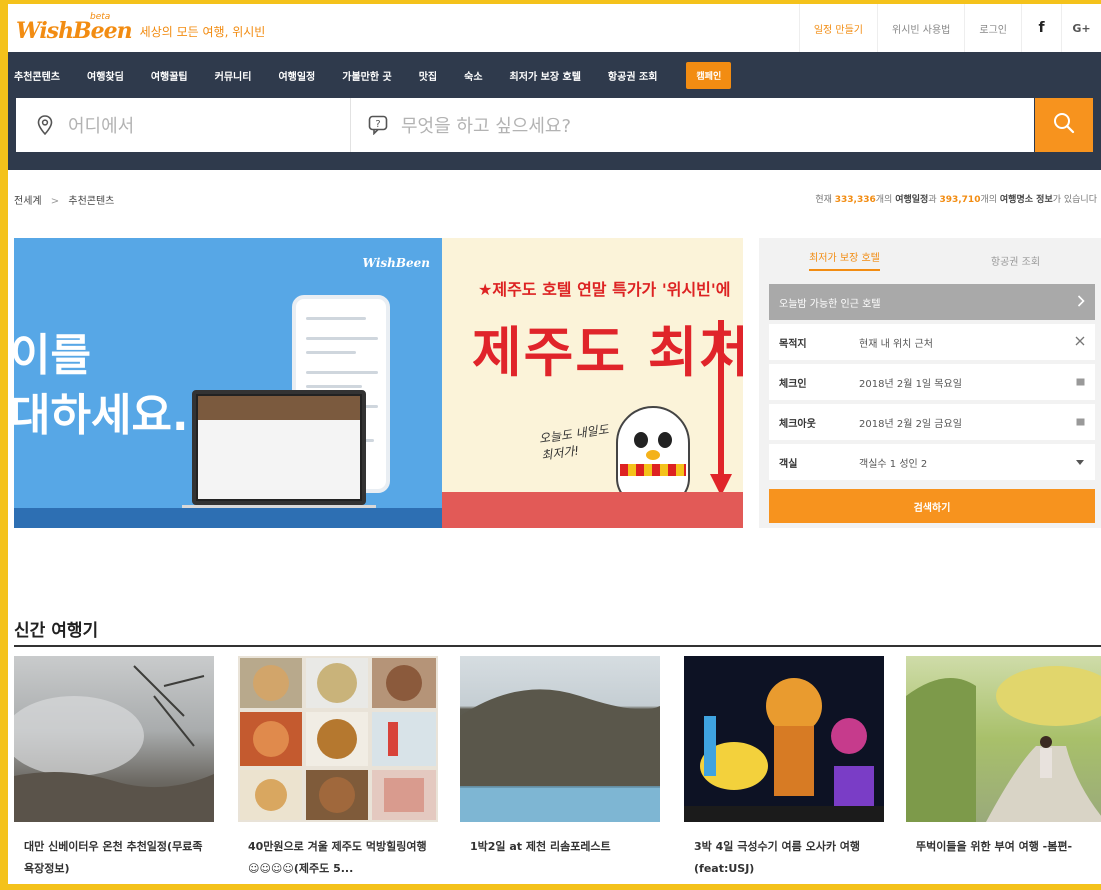 This screenshot has width=1101, height=890. Describe the element at coordinates (45, 125) in the screenshot. I see `location-pin-icon` at that location.